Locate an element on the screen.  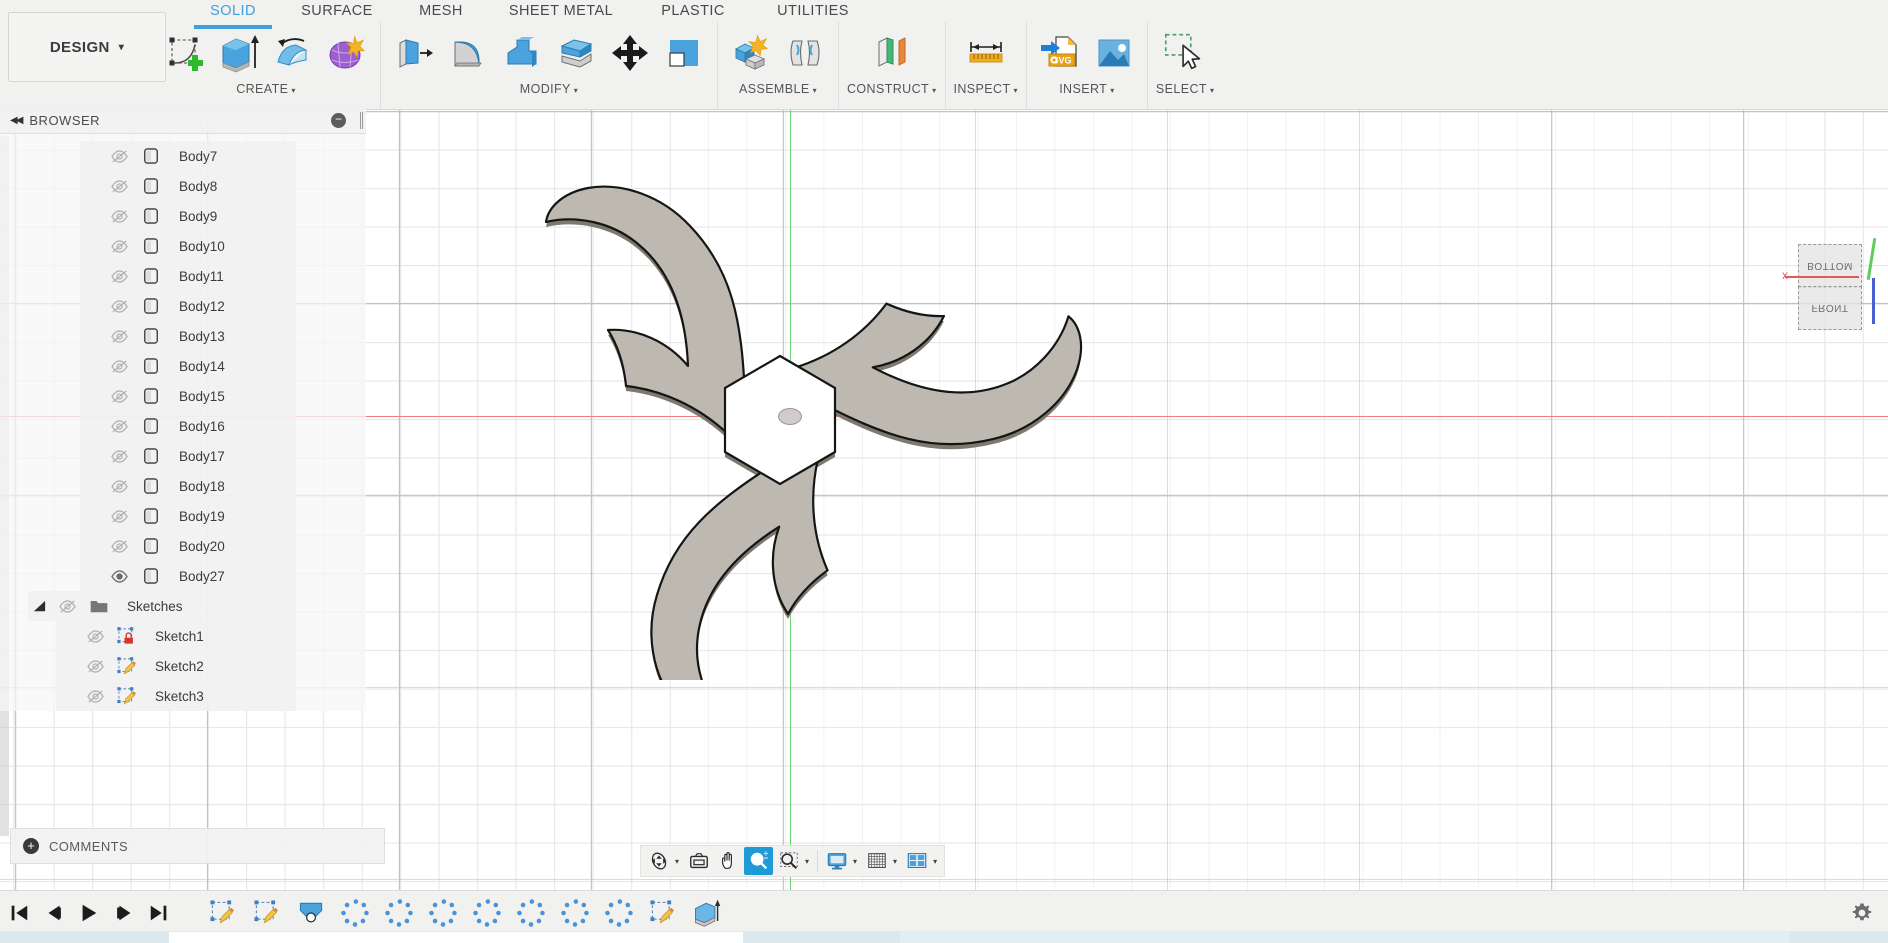
panel-construct-title: CONSTRUCT ▾ is located at coordinates (892, 89).